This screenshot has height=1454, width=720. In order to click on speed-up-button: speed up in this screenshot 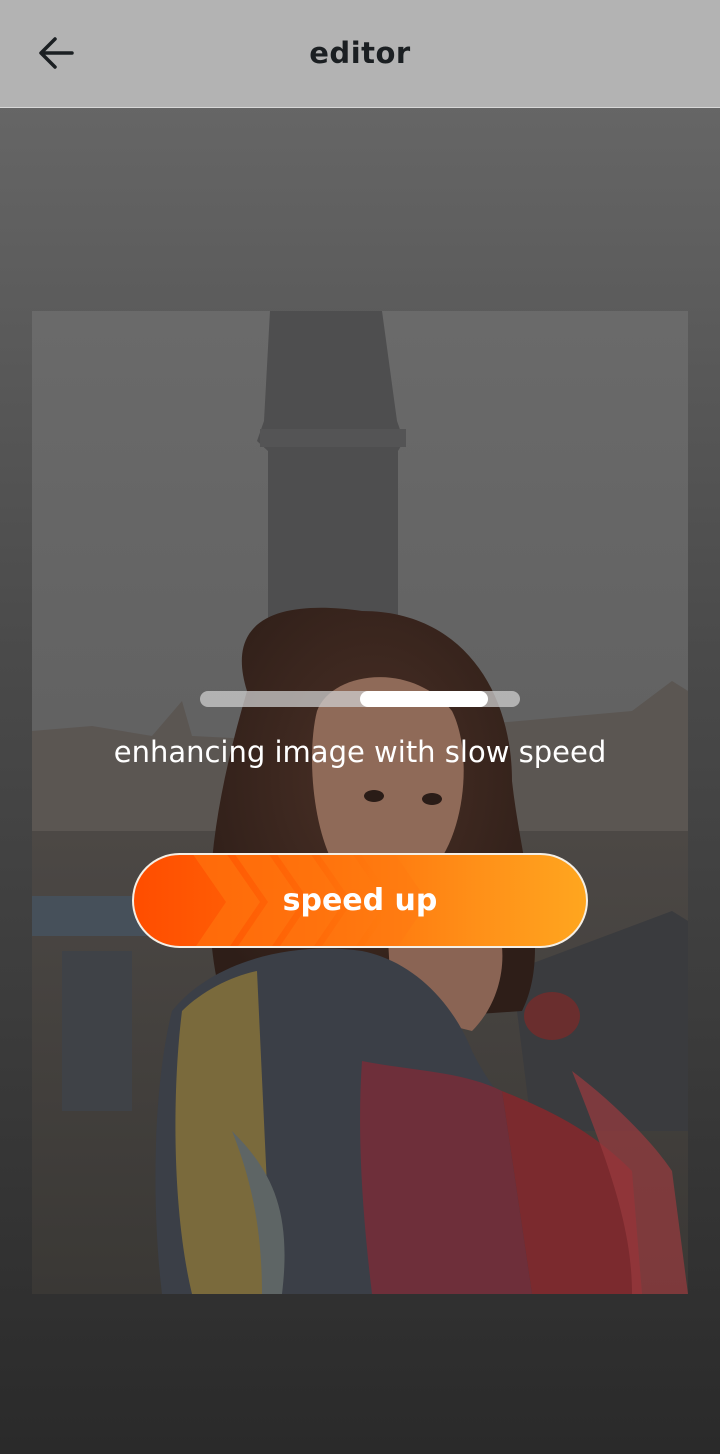, I will do `click(360, 900)`.